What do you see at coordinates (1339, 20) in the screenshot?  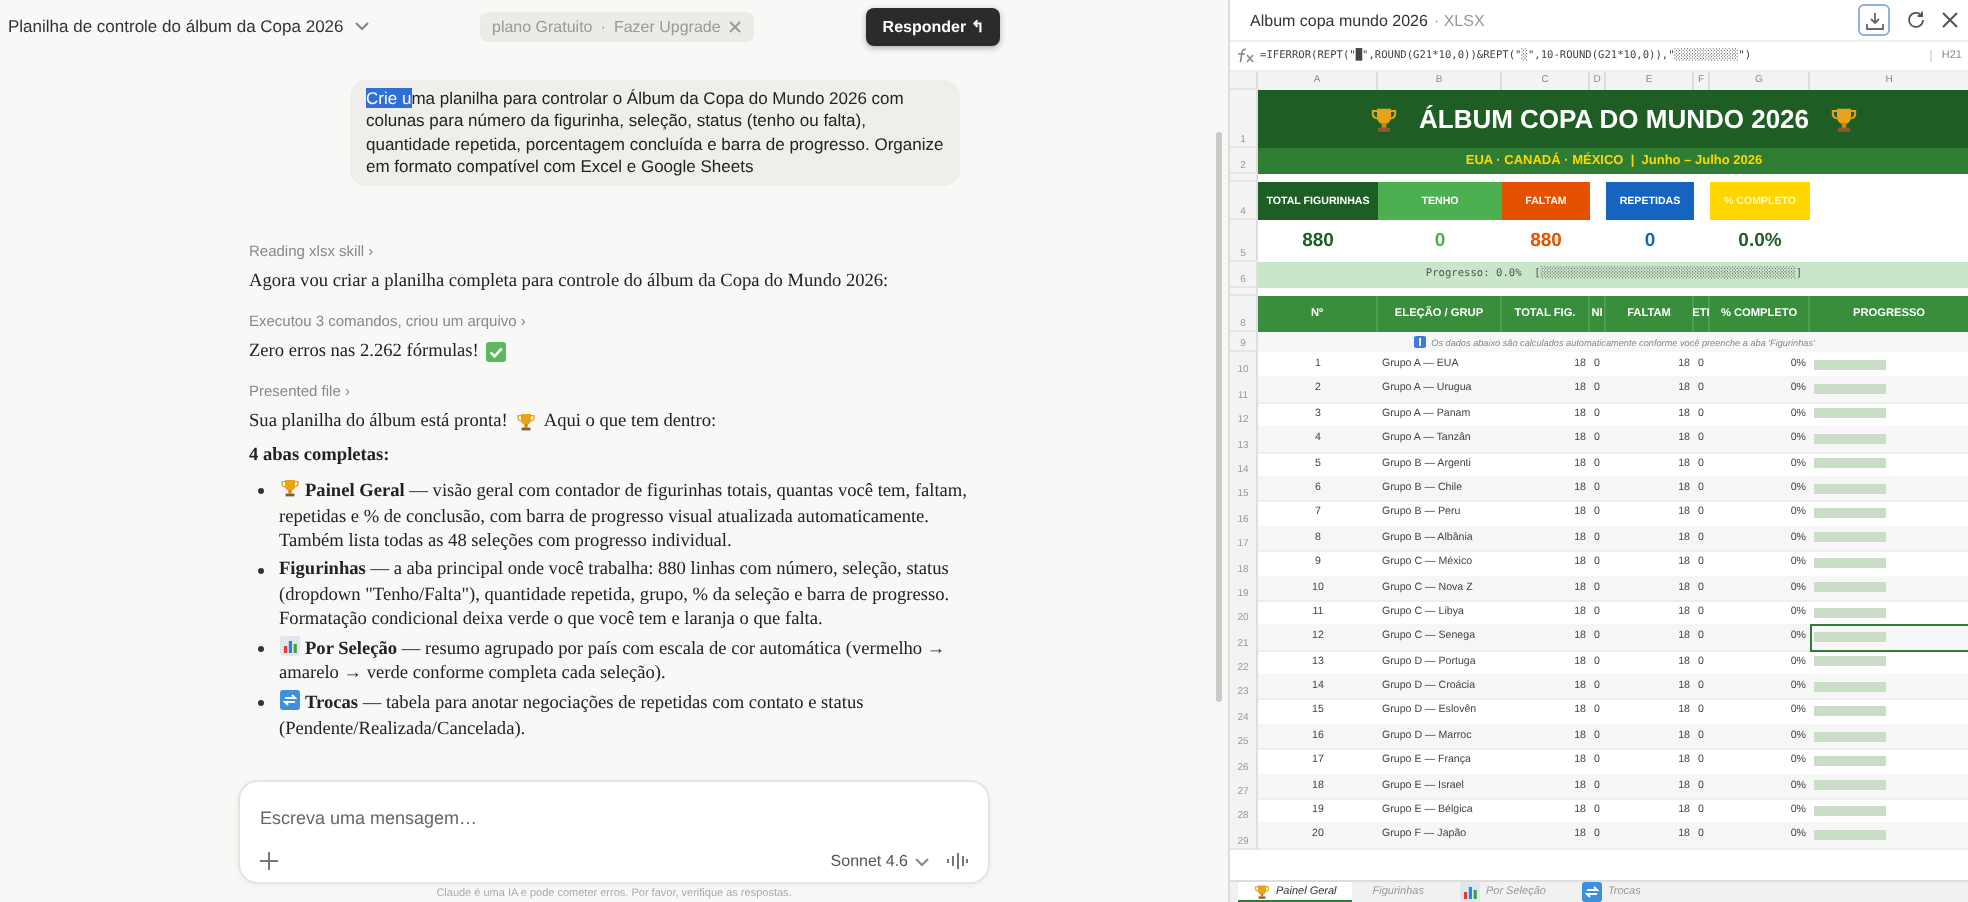 I see `file-title: Album copa mundo 2026` at bounding box center [1339, 20].